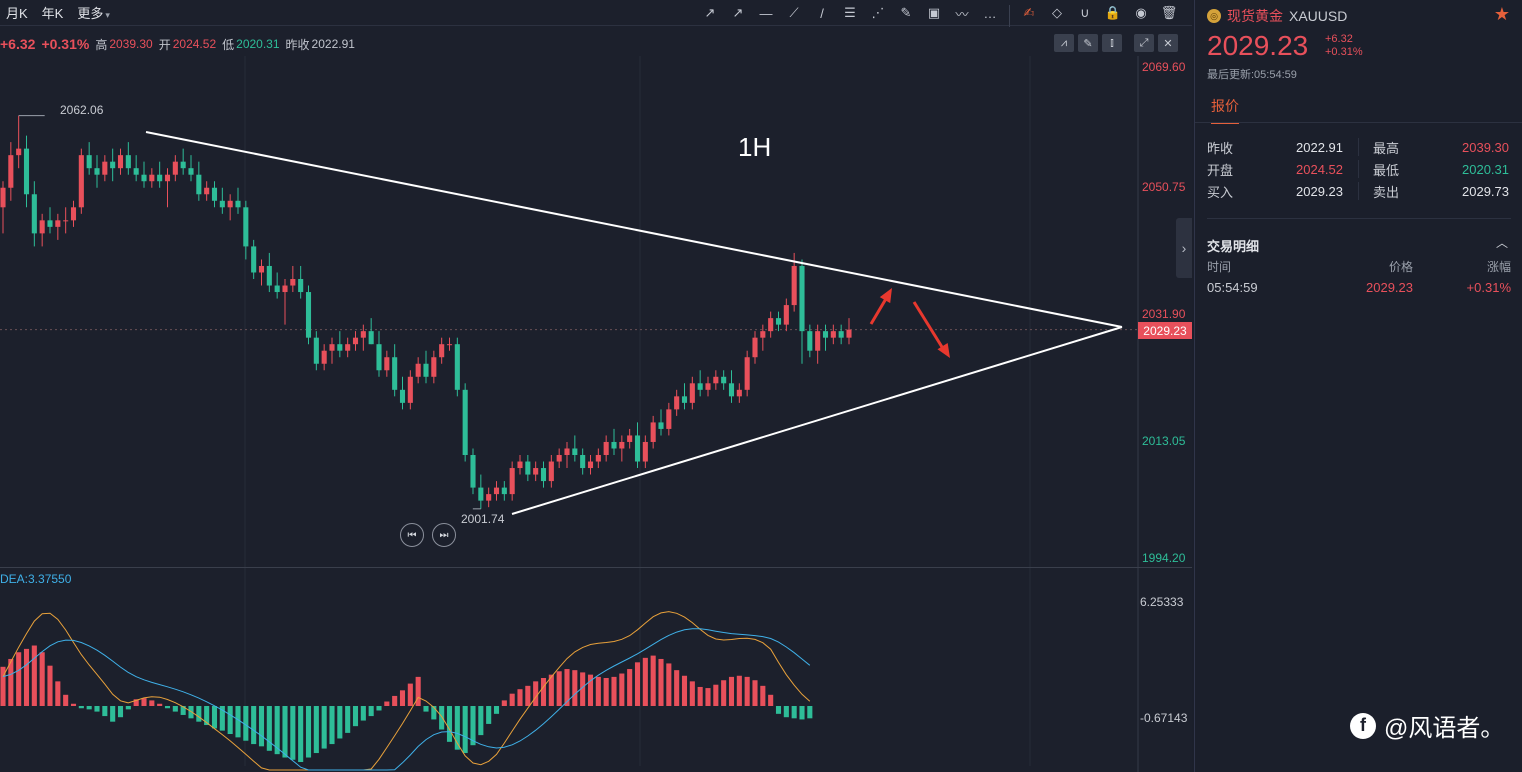 The width and height of the screenshot is (1522, 772). I want to click on trend-line-icon: ⟋, so click(794, 13).